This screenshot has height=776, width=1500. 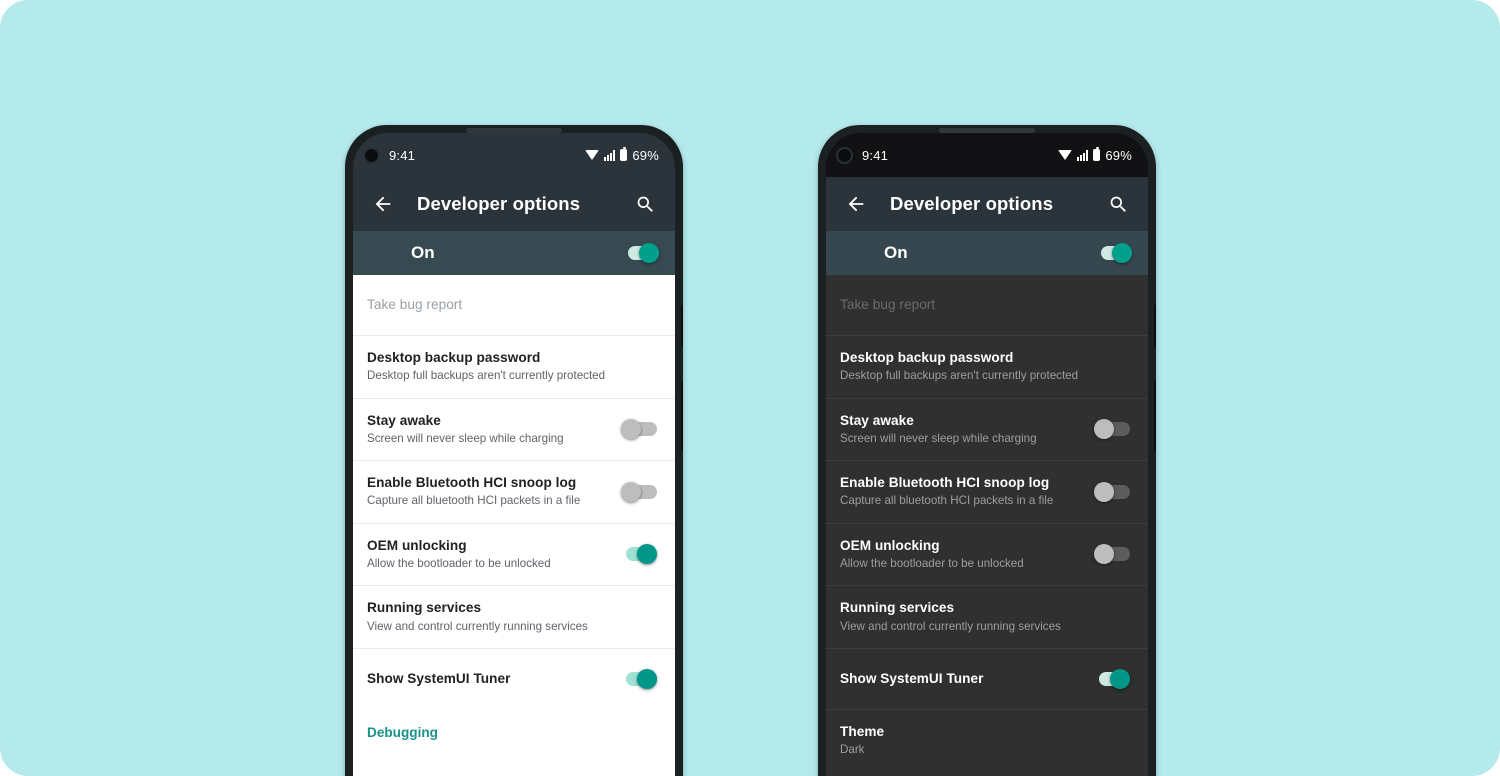 What do you see at coordinates (645, 155) in the screenshot?
I see `battery-percent-label: 69%` at bounding box center [645, 155].